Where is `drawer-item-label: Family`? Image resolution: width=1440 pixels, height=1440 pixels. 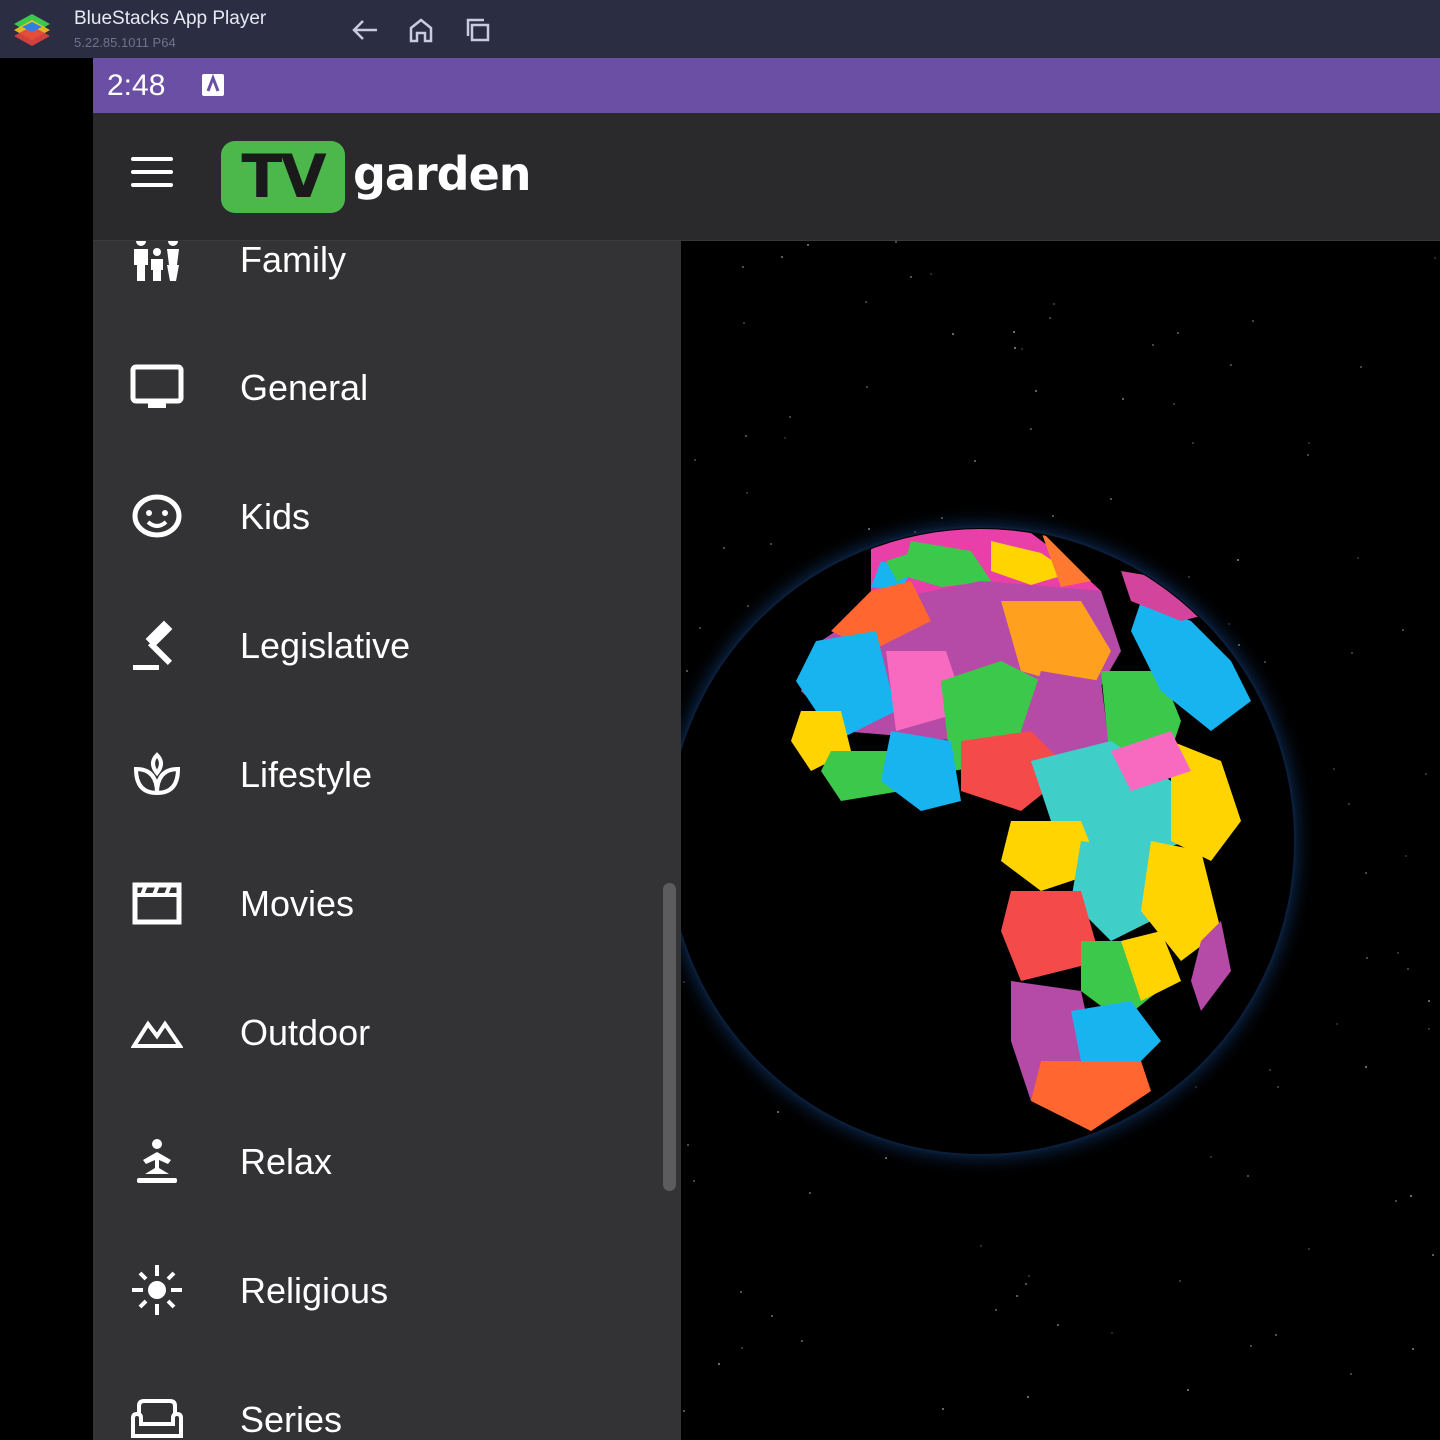 drawer-item-label: Family is located at coordinates (293, 260).